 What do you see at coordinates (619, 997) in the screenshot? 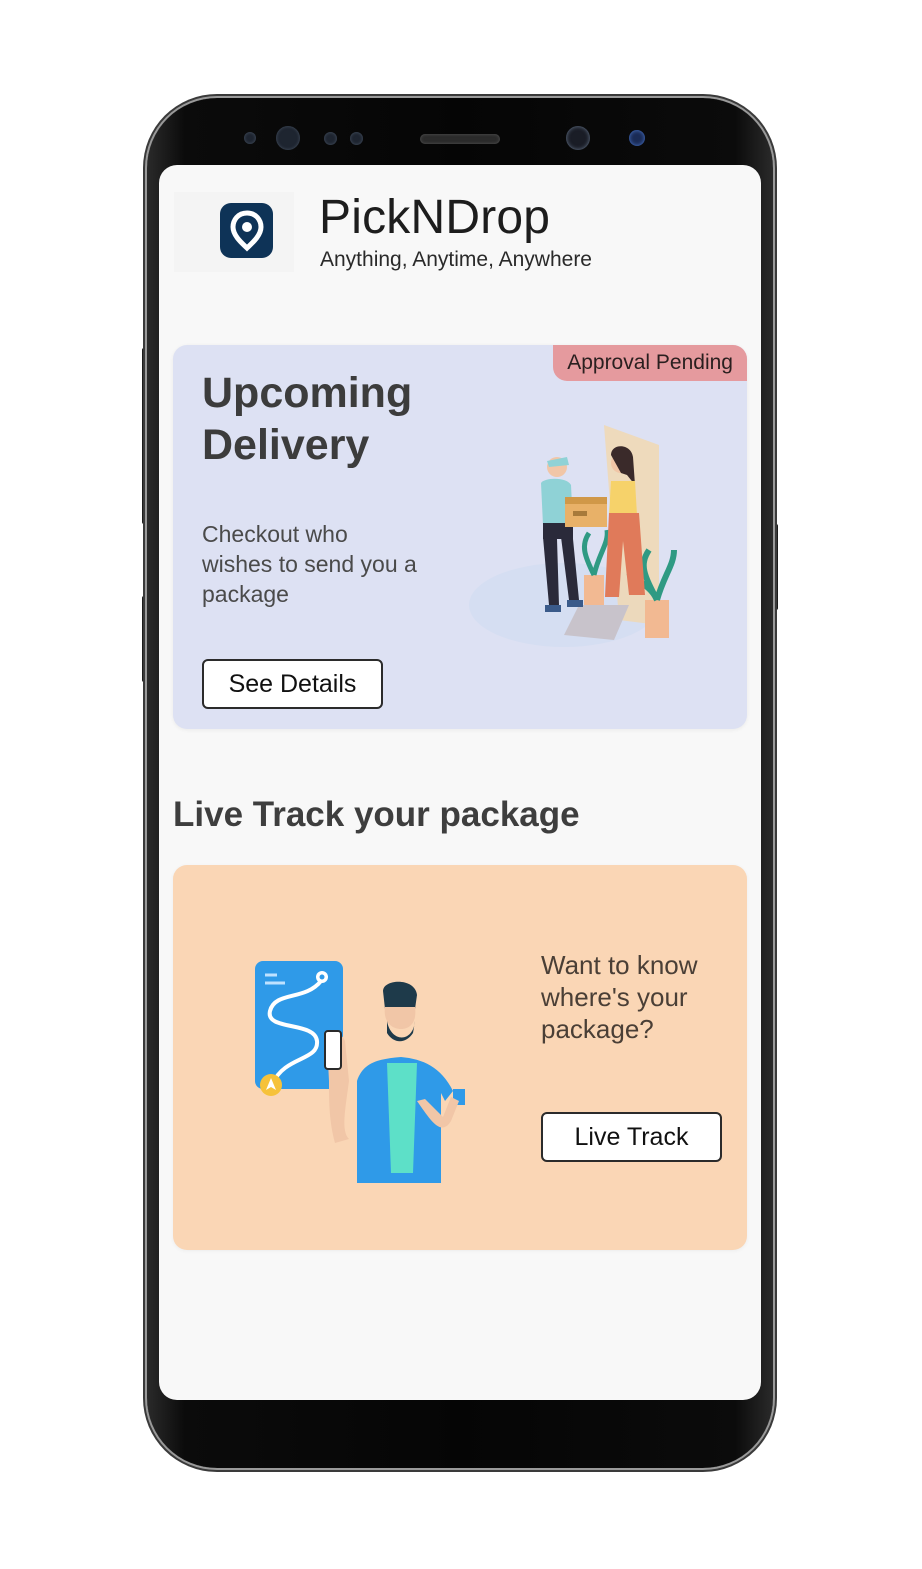
I see `track-description: Want to know where's your package?` at bounding box center [619, 997].